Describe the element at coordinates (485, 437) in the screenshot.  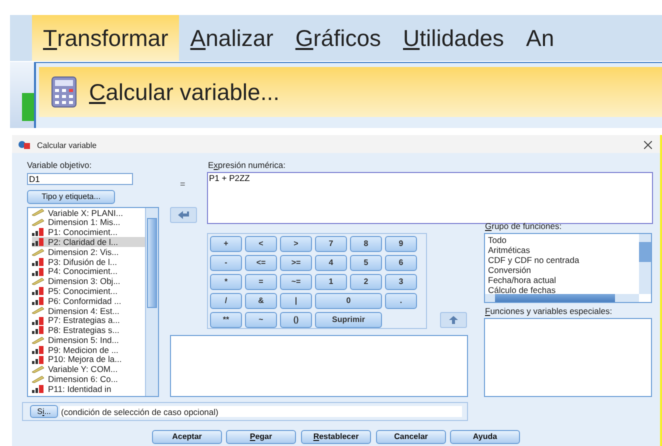
I see `dialog-button: Ayuda` at that location.